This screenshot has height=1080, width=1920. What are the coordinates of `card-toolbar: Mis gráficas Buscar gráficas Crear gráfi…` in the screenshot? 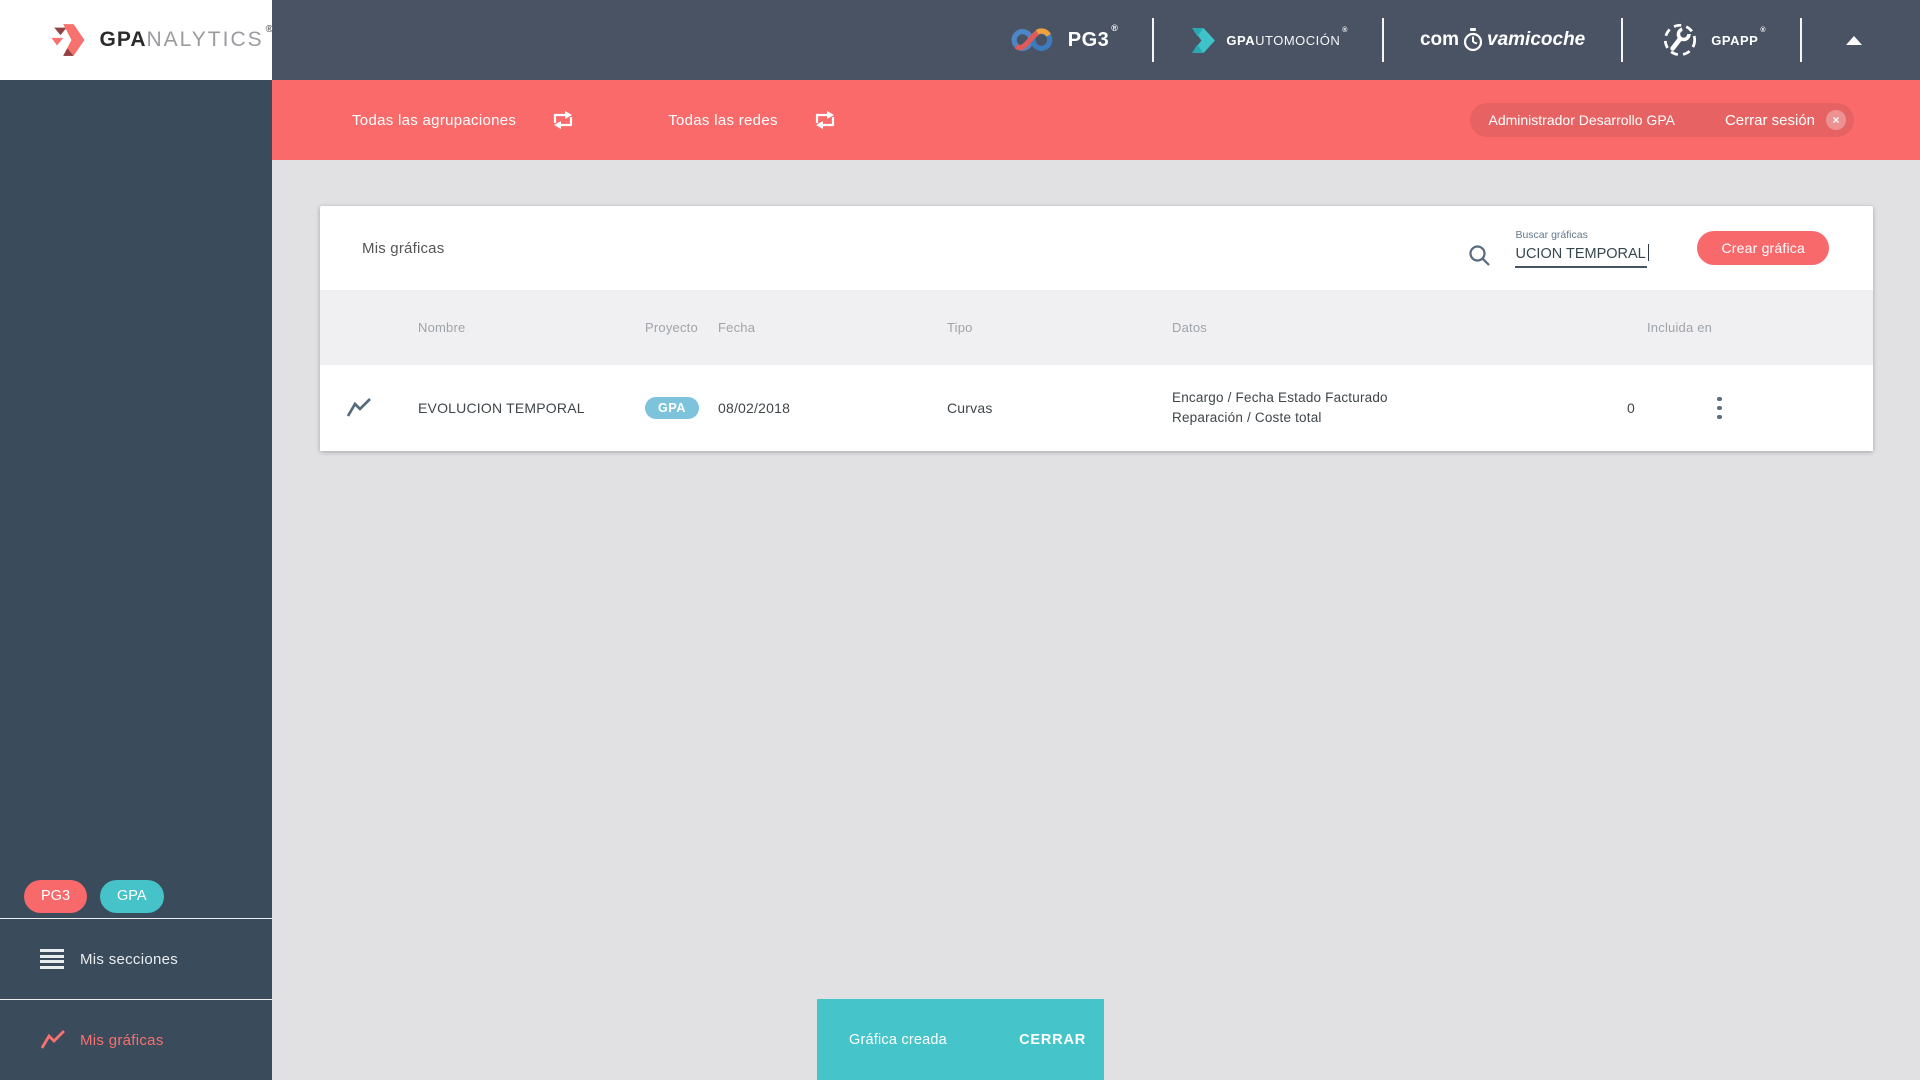 It's located at (1096, 248).